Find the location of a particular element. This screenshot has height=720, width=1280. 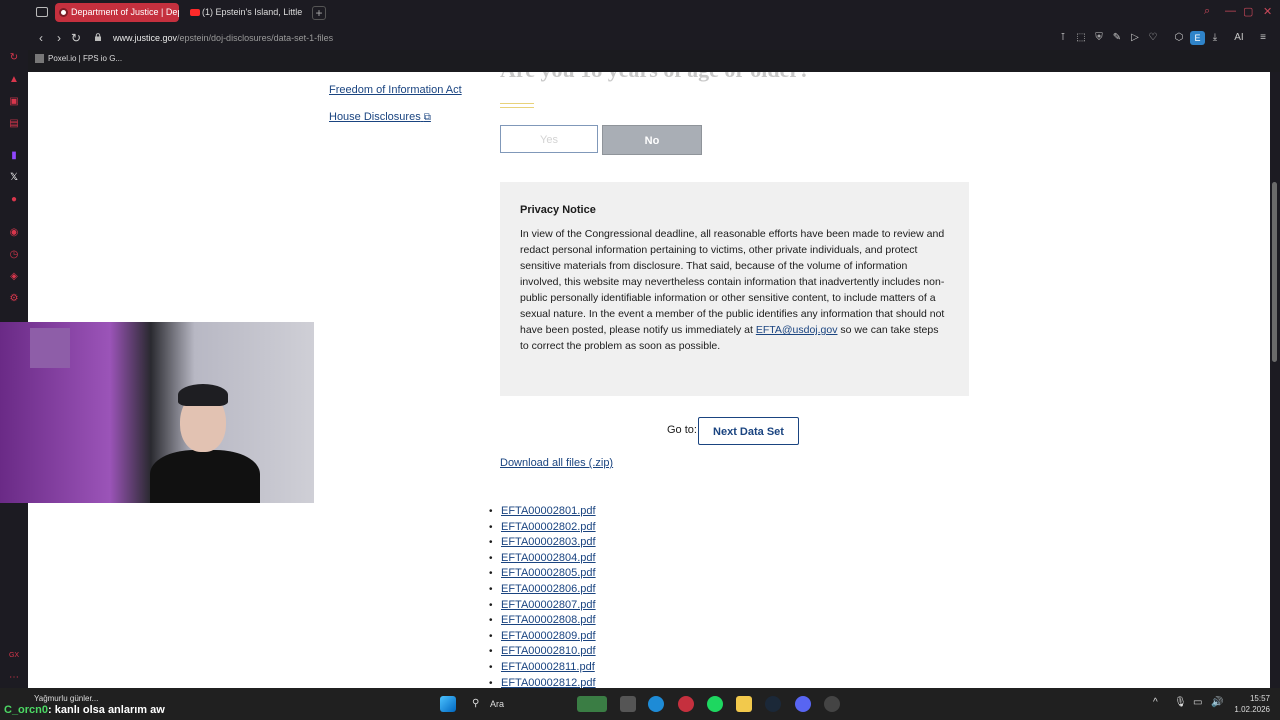

file-link: EFTA00002808.pdf is located at coordinates (548, 620).